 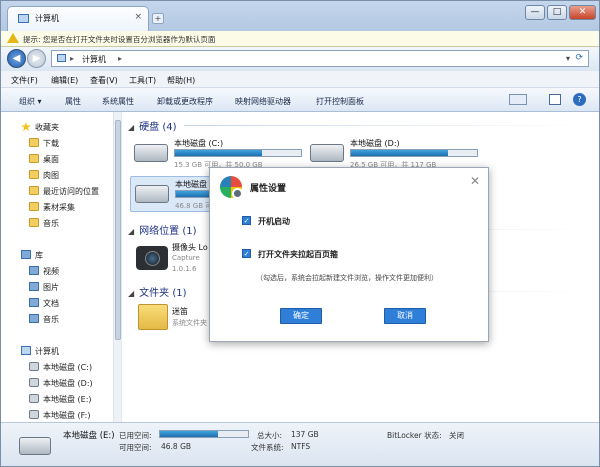 I want to click on breadcrumb-computer: 计算机, so click(x=94, y=59).